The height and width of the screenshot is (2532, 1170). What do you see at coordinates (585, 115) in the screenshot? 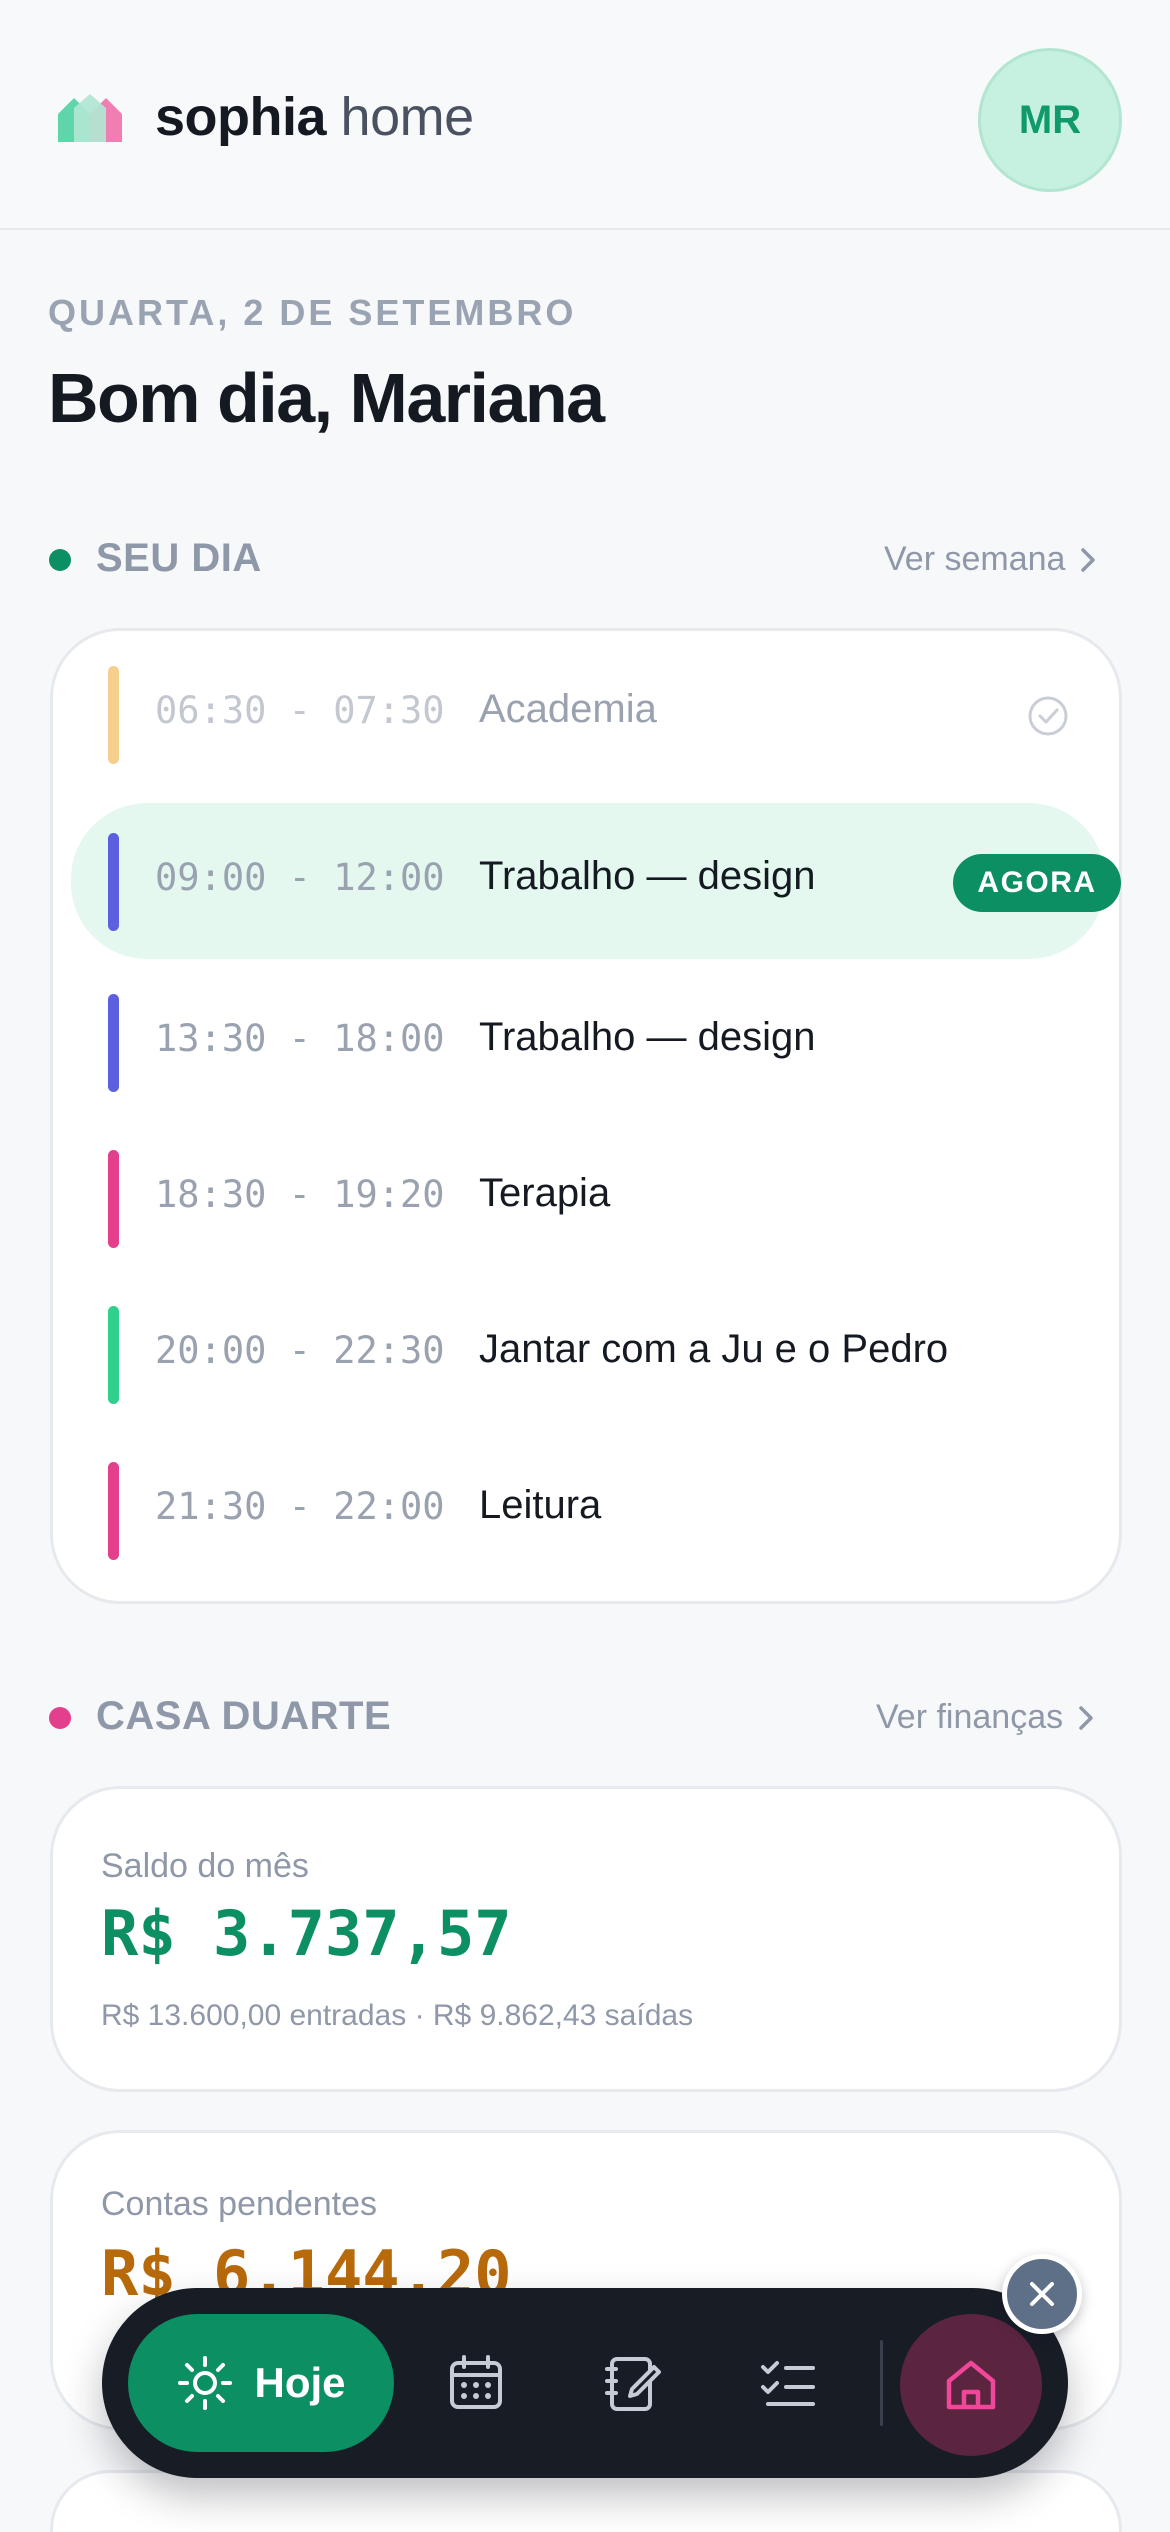
I see `app-header: sophia home MR` at bounding box center [585, 115].